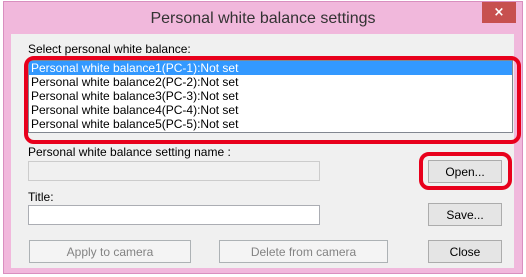  I want to click on setting-name-field, so click(174, 171).